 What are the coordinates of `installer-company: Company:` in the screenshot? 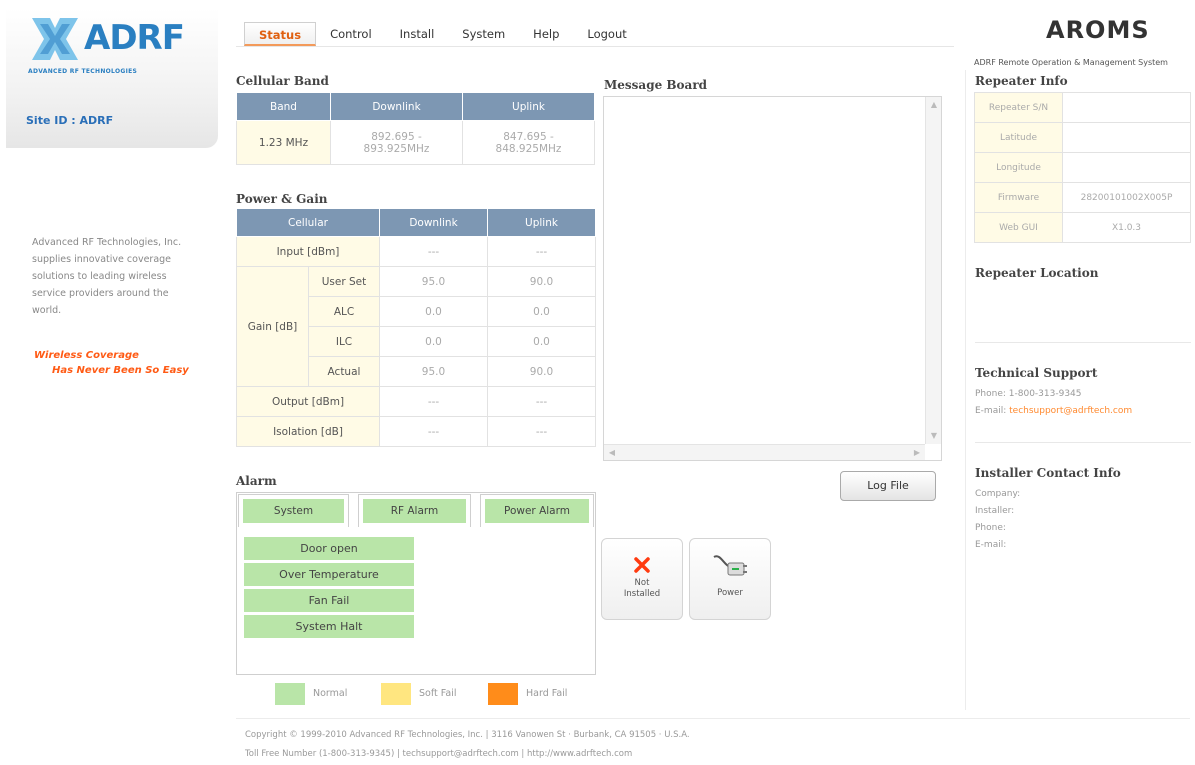 It's located at (998, 494).